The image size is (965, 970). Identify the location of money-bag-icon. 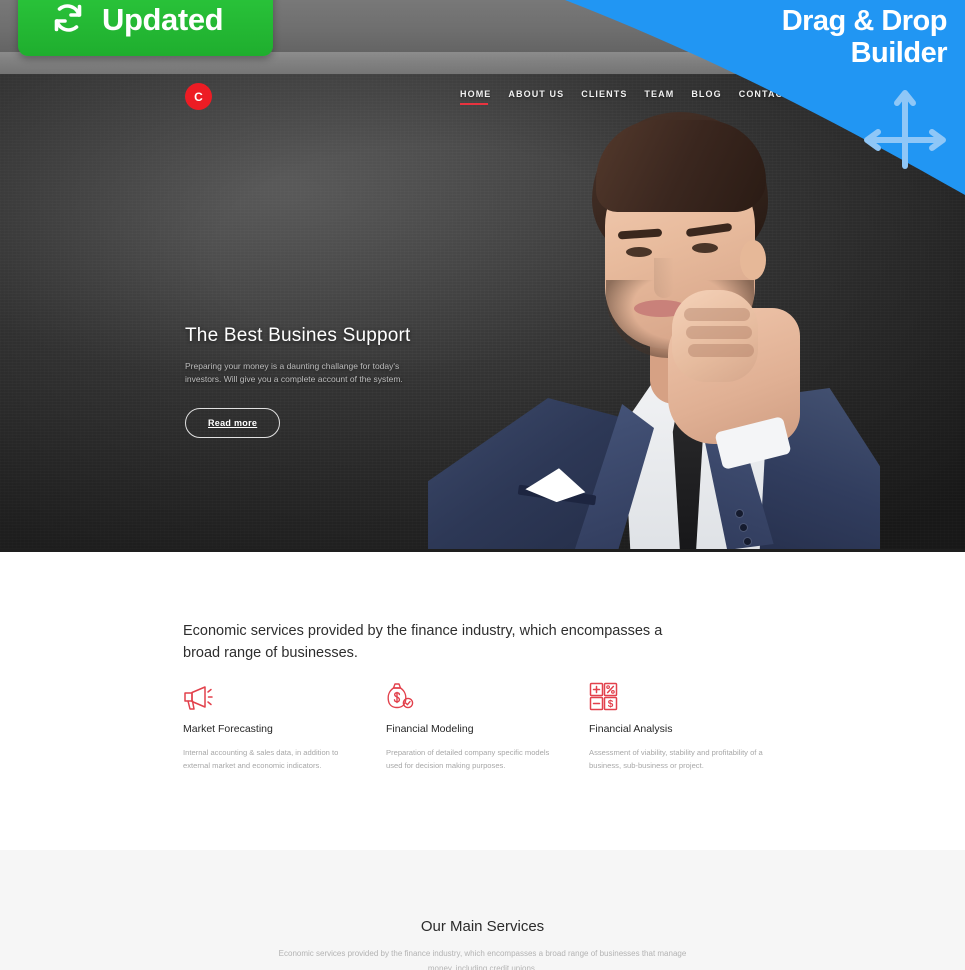
(474, 694).